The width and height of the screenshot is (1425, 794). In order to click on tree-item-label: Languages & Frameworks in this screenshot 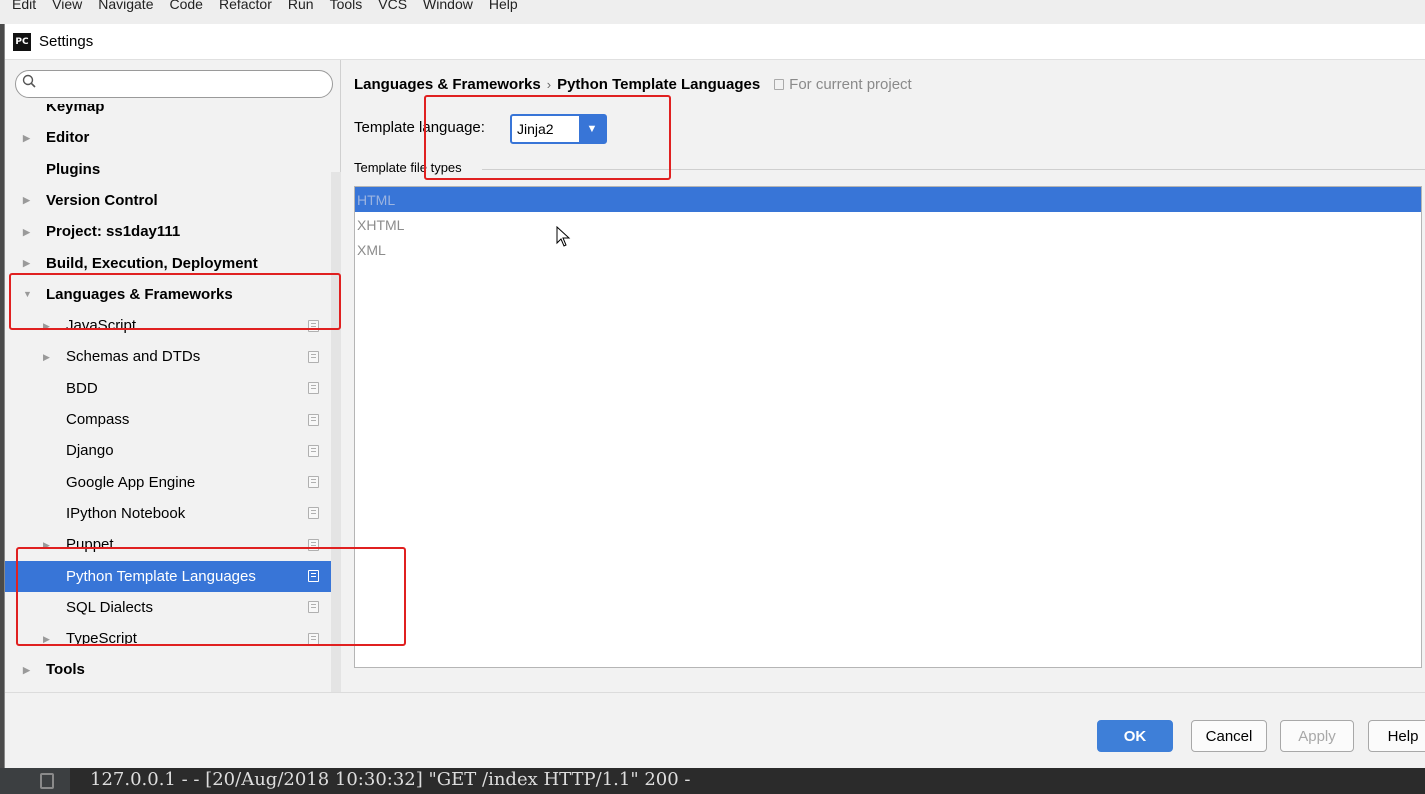, I will do `click(139, 294)`.